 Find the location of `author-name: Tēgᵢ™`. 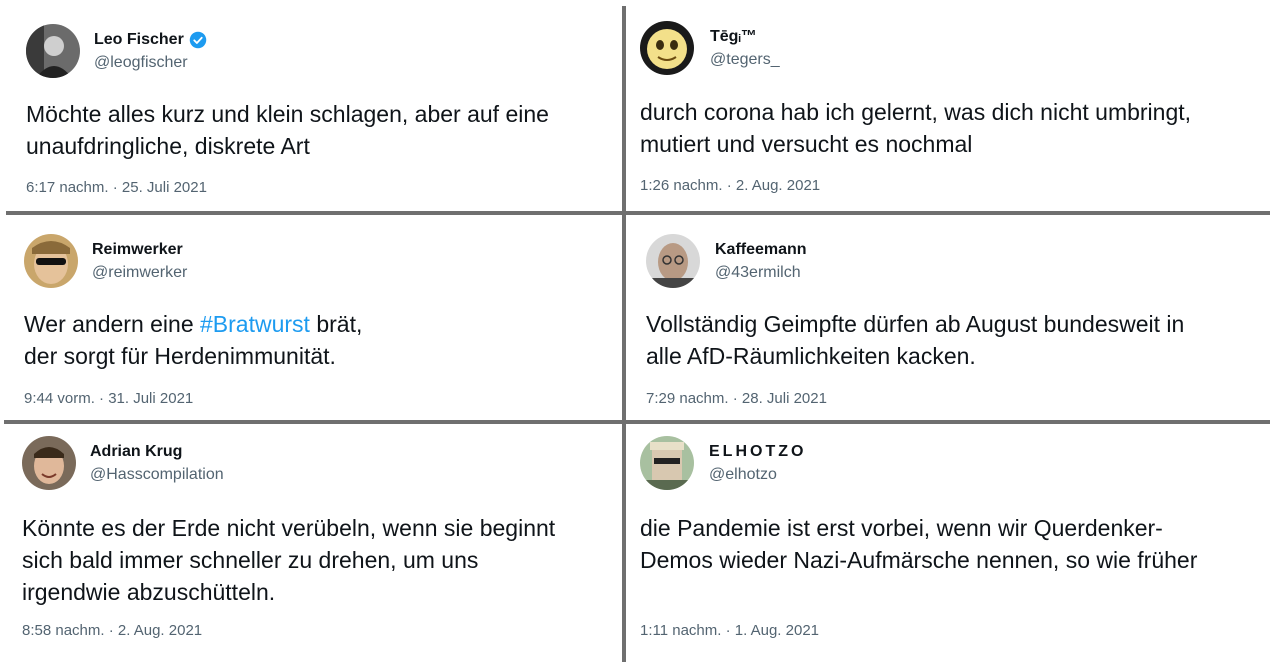

author-name: Tēgᵢ™ is located at coordinates (733, 37).